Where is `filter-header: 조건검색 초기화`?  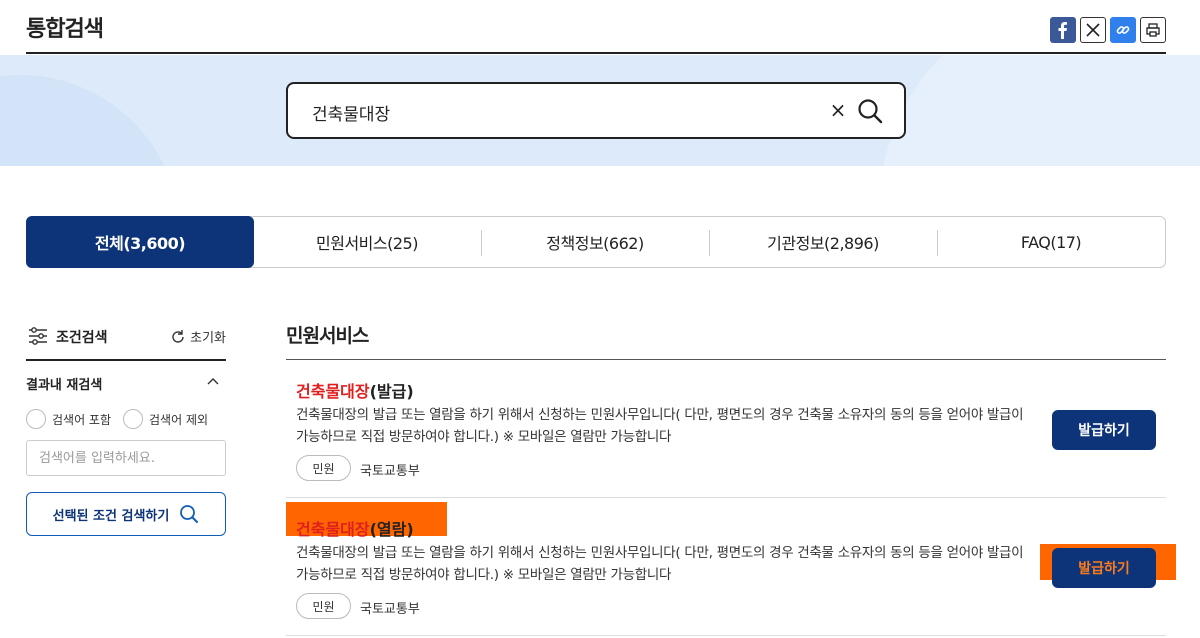 filter-header: 조건검색 초기화 is located at coordinates (126, 339).